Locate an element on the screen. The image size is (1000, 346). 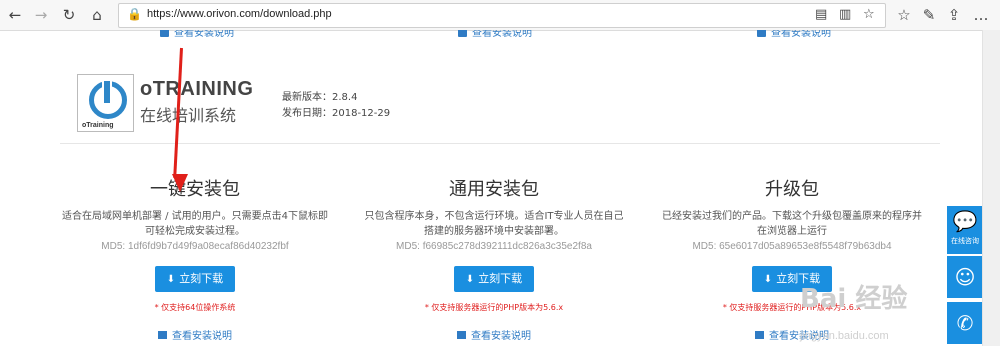
qq-icon: ☺ is located at coordinates (965, 277).